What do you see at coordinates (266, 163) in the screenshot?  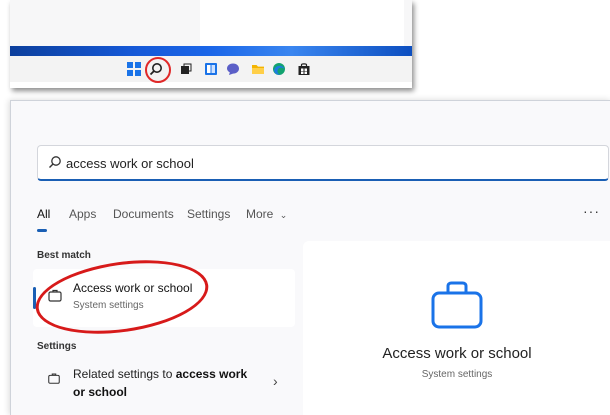 I see `search-input` at bounding box center [266, 163].